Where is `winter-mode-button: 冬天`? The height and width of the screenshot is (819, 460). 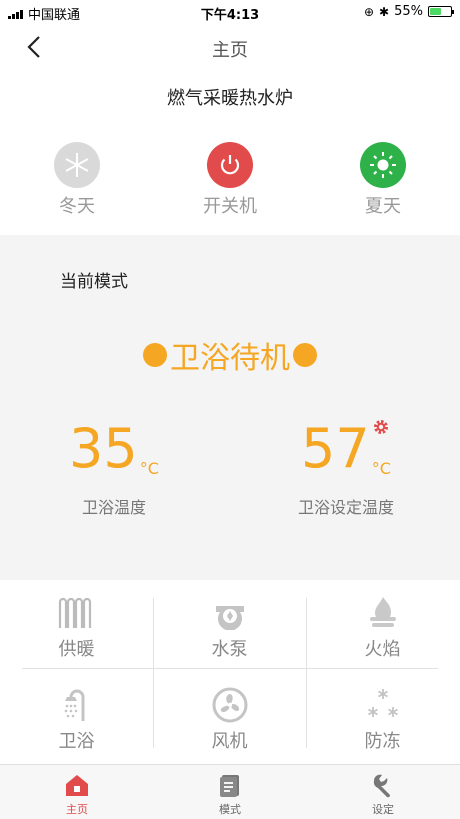 winter-mode-button: 冬天 is located at coordinates (77, 180).